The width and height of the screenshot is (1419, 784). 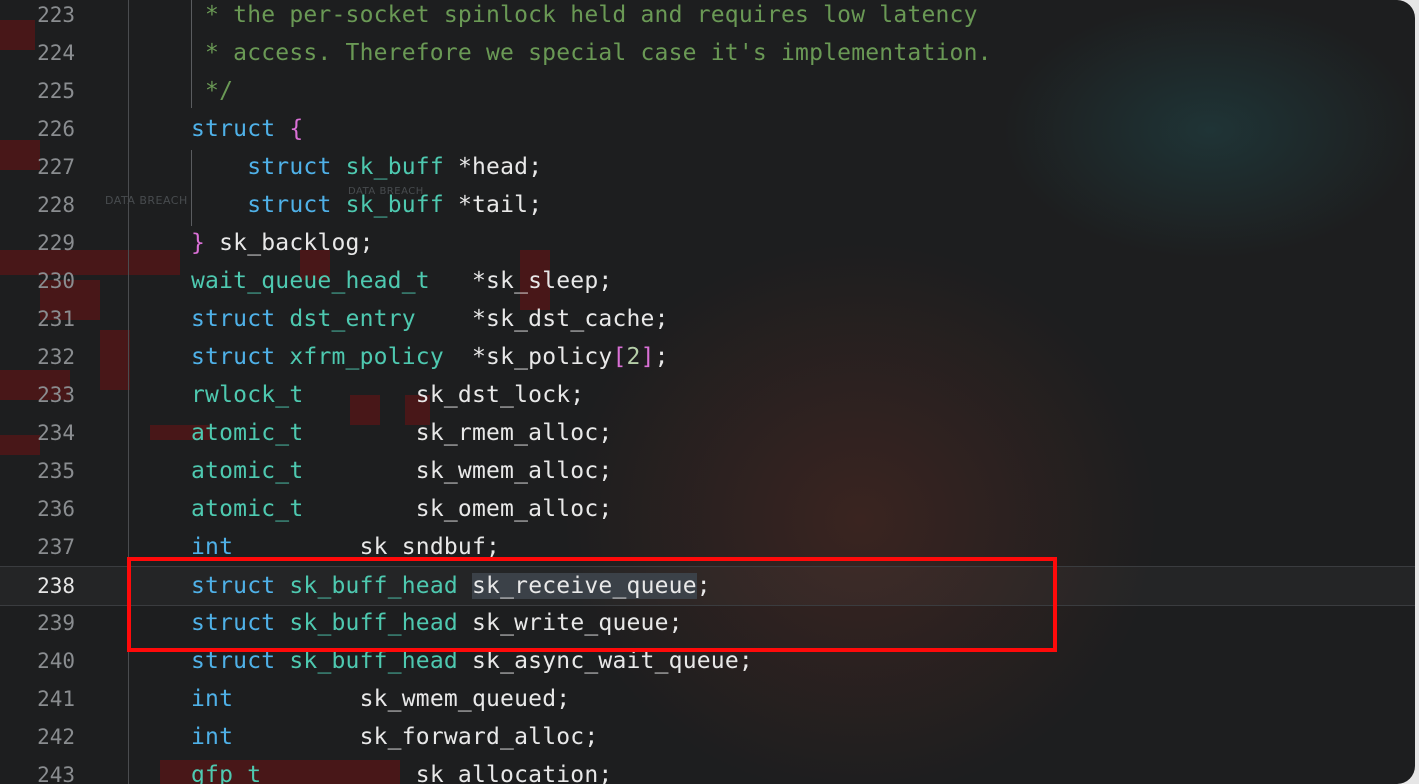 I want to click on code-line: 231 struct dst_entry *sk_dst_cache;, so click(x=707, y=319).